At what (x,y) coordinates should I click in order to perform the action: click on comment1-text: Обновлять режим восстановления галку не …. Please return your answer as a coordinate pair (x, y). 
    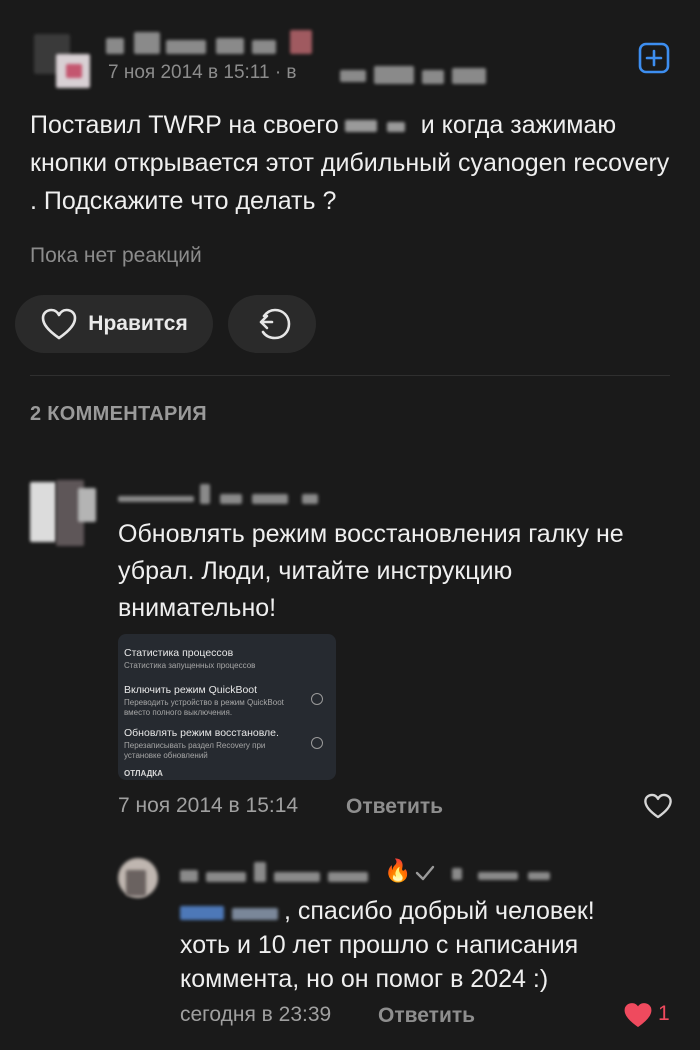
    Looking at the image, I should click on (371, 571).